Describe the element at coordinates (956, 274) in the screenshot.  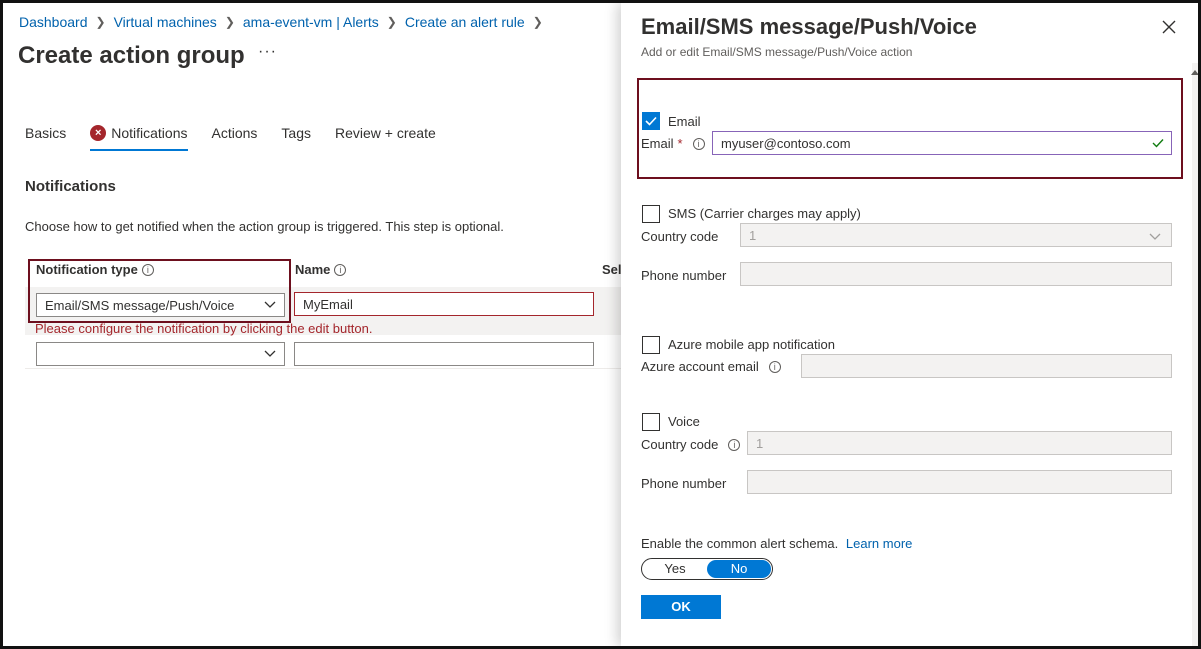
I see `sms-phone-number-input` at that location.